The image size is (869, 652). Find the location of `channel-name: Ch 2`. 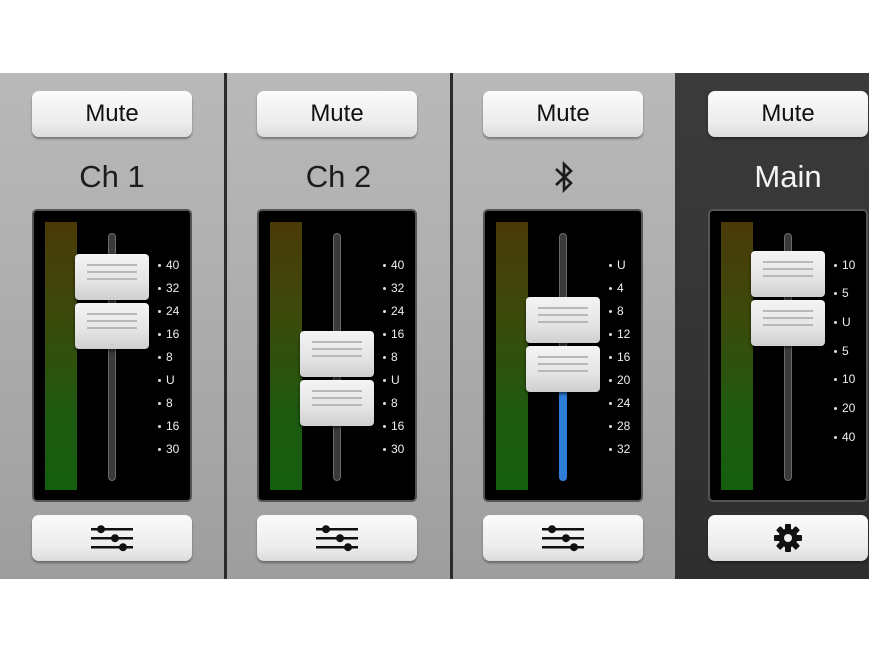

channel-name: Ch 2 is located at coordinates (338, 176).